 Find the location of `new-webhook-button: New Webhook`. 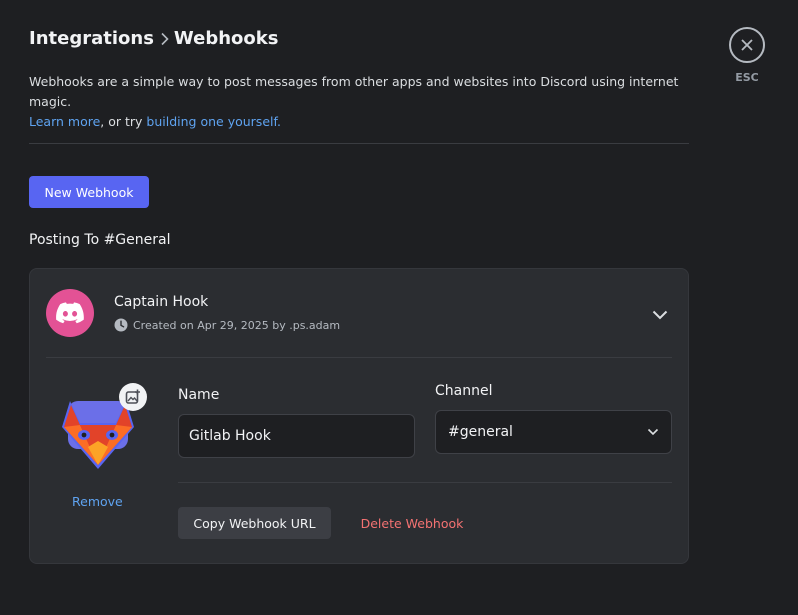

new-webhook-button: New Webhook is located at coordinates (89, 192).